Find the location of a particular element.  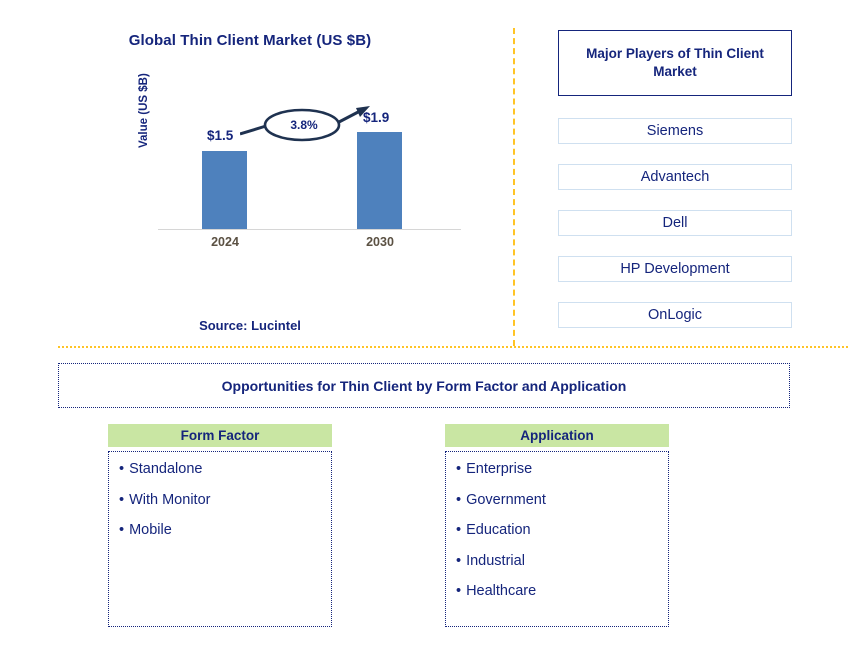

bar-2024 is located at coordinates (224, 190).